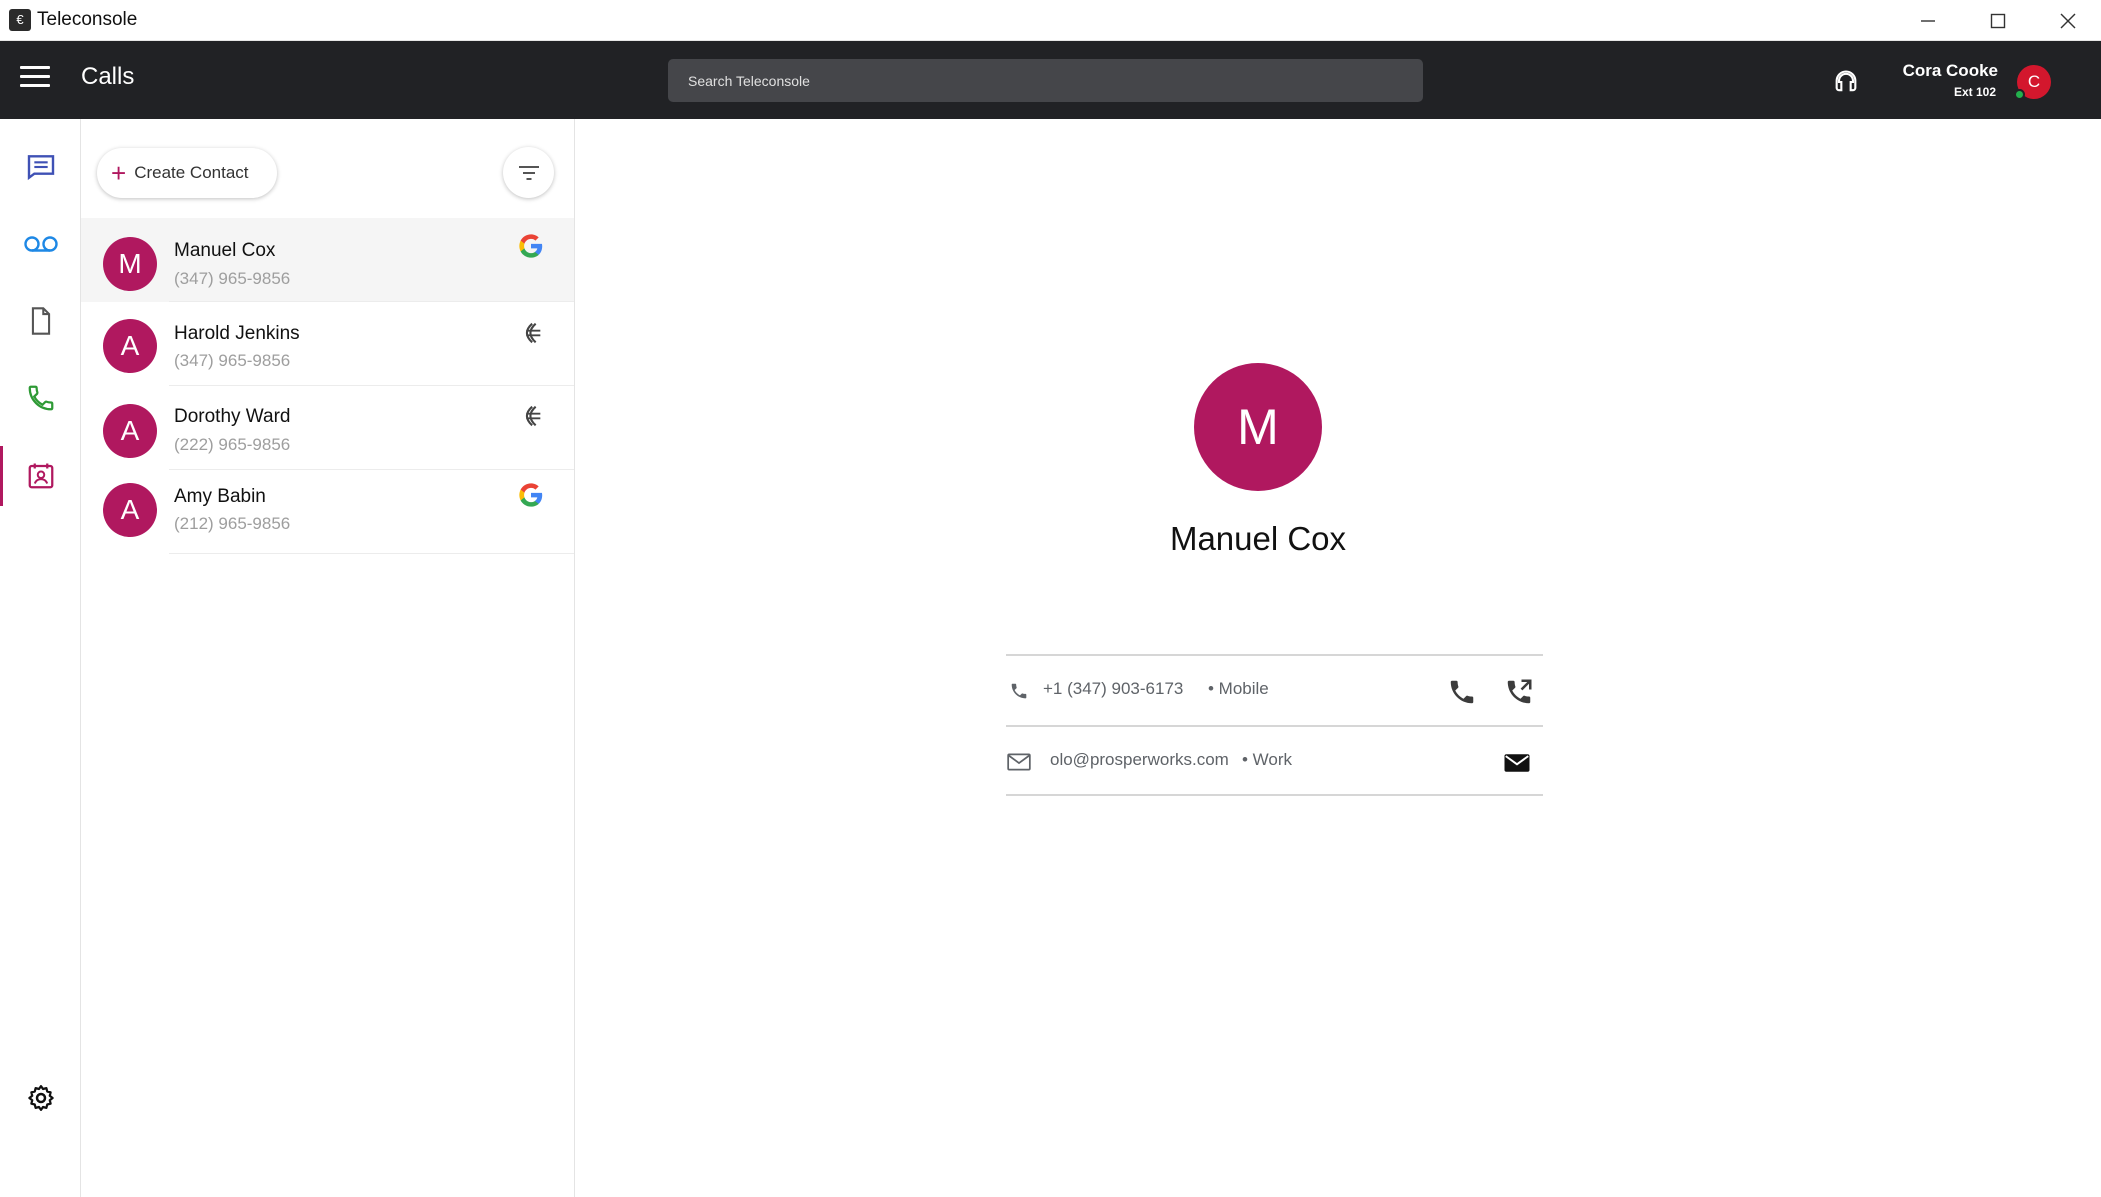 The height and width of the screenshot is (1197, 2101). What do you see at coordinates (232, 444) in the screenshot?
I see `contact-phone: (222) 965-9856` at bounding box center [232, 444].